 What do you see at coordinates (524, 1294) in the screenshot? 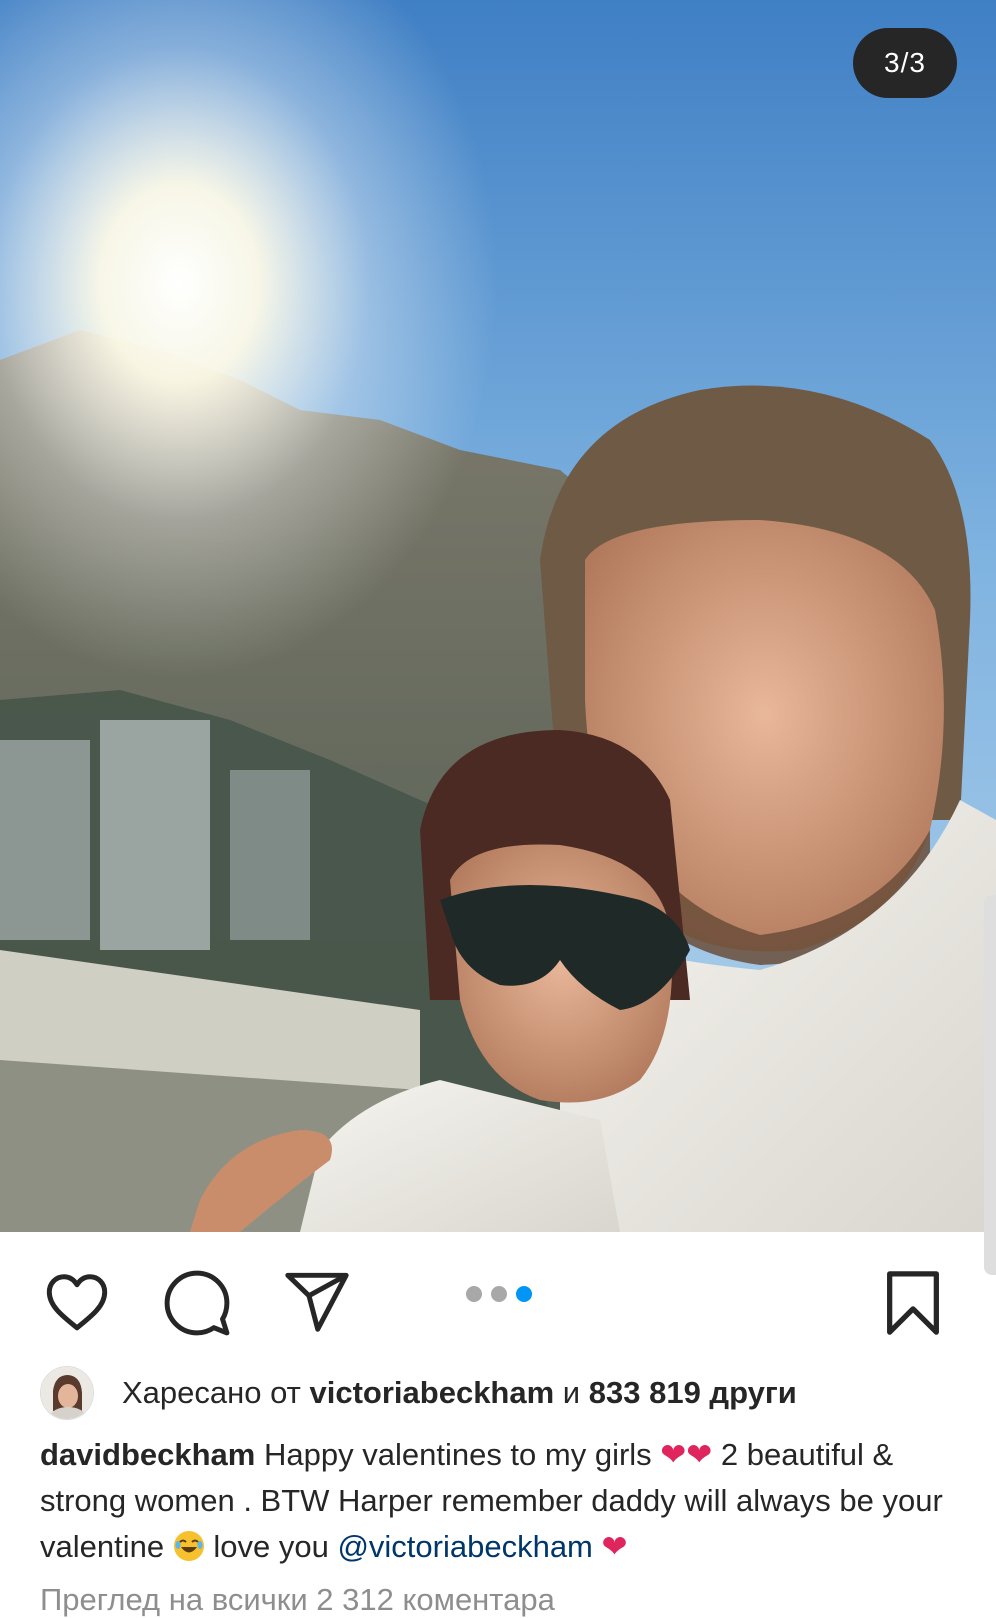
I see `carousel-dot-active` at bounding box center [524, 1294].